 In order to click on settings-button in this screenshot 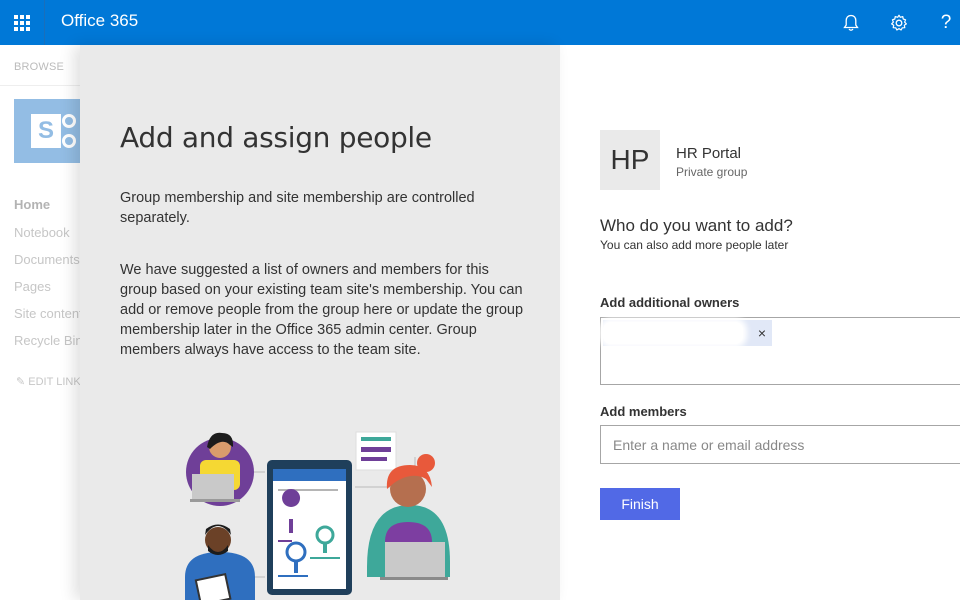, I will do `click(899, 22)`.